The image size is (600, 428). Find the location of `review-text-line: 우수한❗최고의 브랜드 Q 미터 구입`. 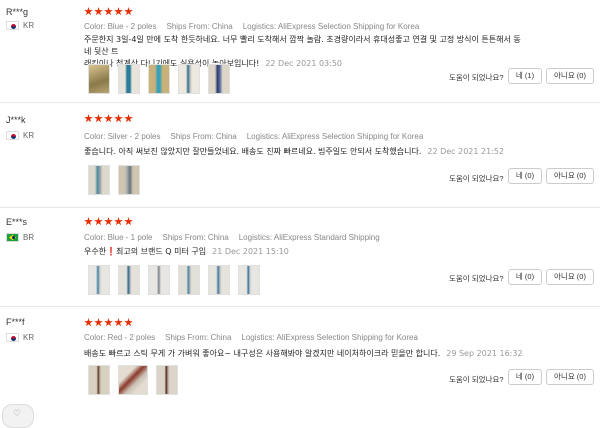

review-text-line: 우수한❗최고의 브랜드 Q 미터 구입 is located at coordinates (145, 251).